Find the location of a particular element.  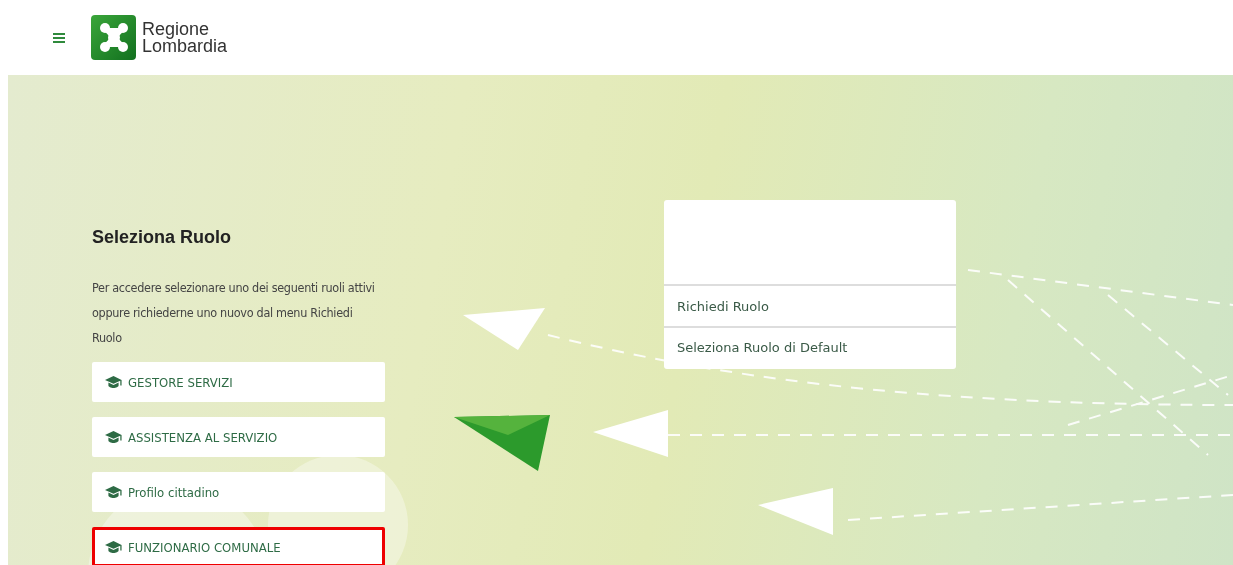

role-button: FUNZIONARIO COMUNALE is located at coordinates (238, 546).